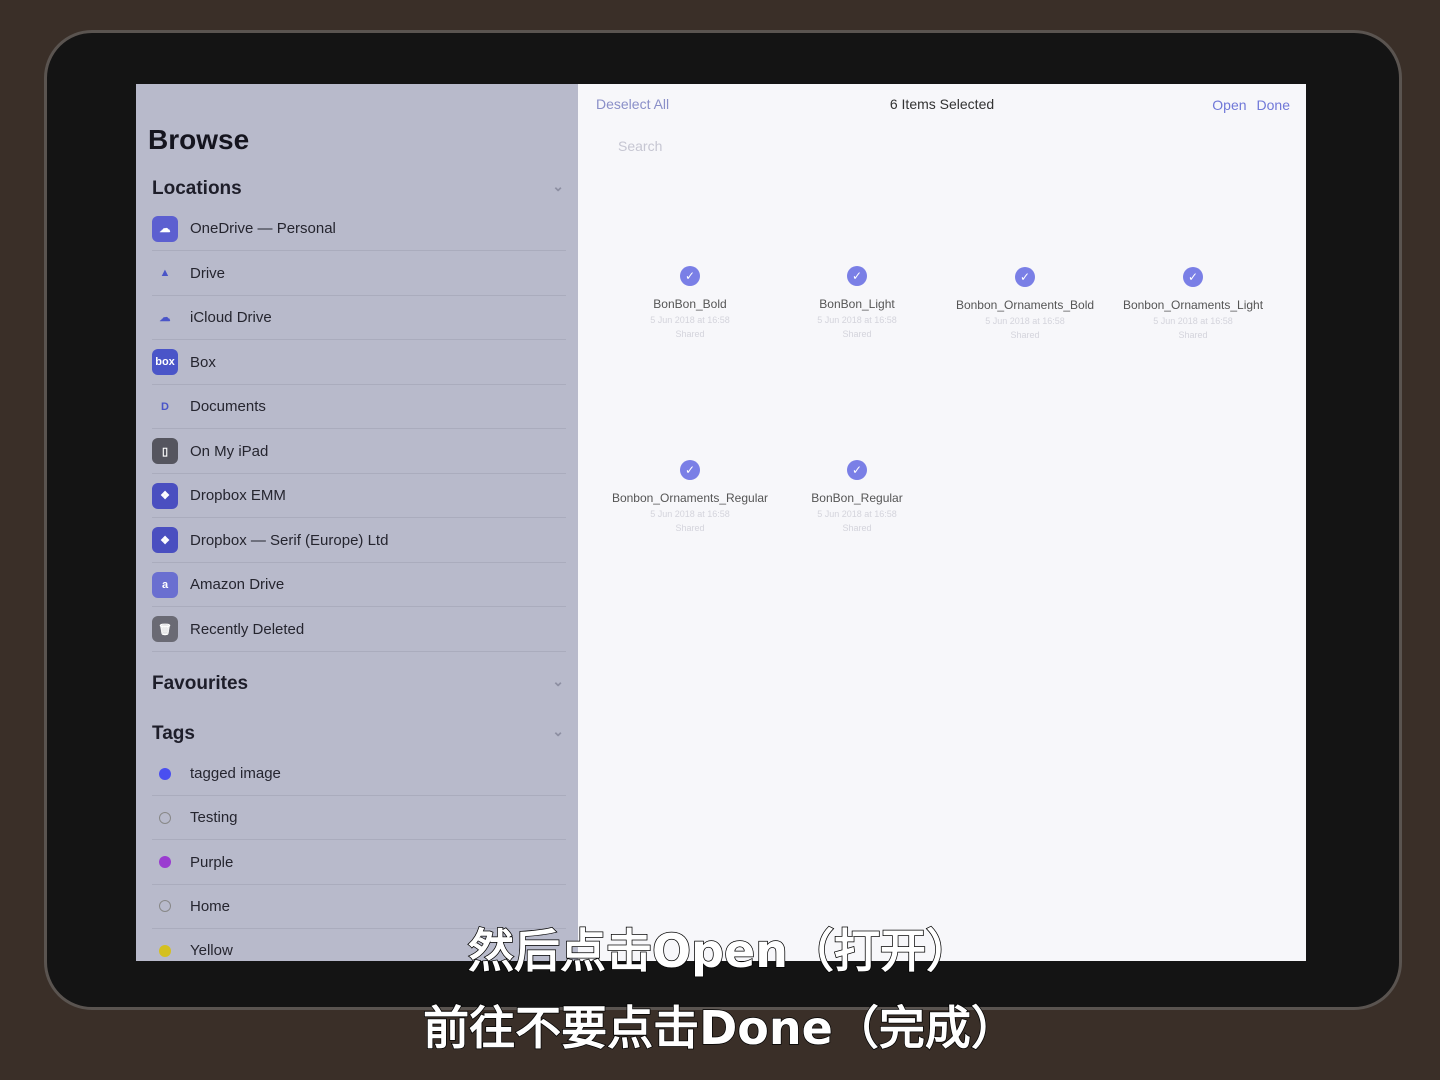 The width and height of the screenshot is (1440, 1080). I want to click on subtitle-line: 前往不要点击Done（完成）, so click(719, 1028).